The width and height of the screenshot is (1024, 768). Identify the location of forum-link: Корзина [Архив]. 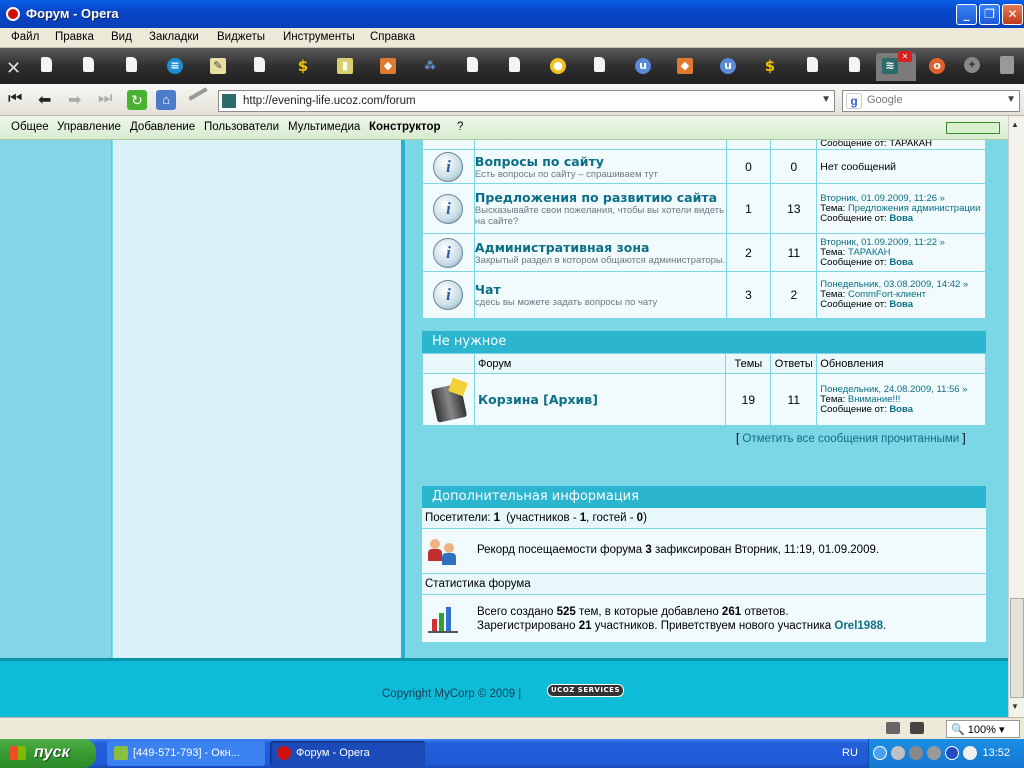
(538, 399).